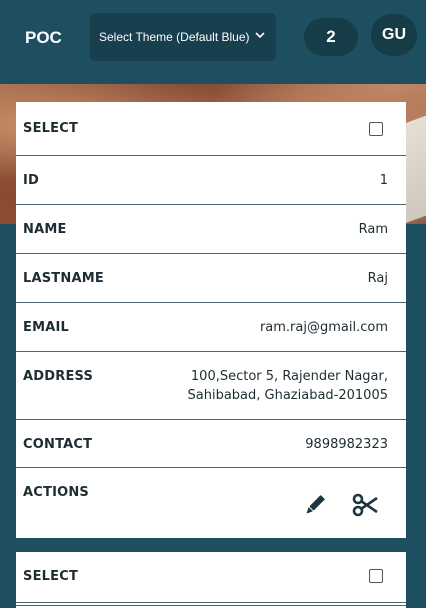 This screenshot has width=426, height=608. I want to click on theme-select: Select Theme (Default Blue), so click(183, 37).